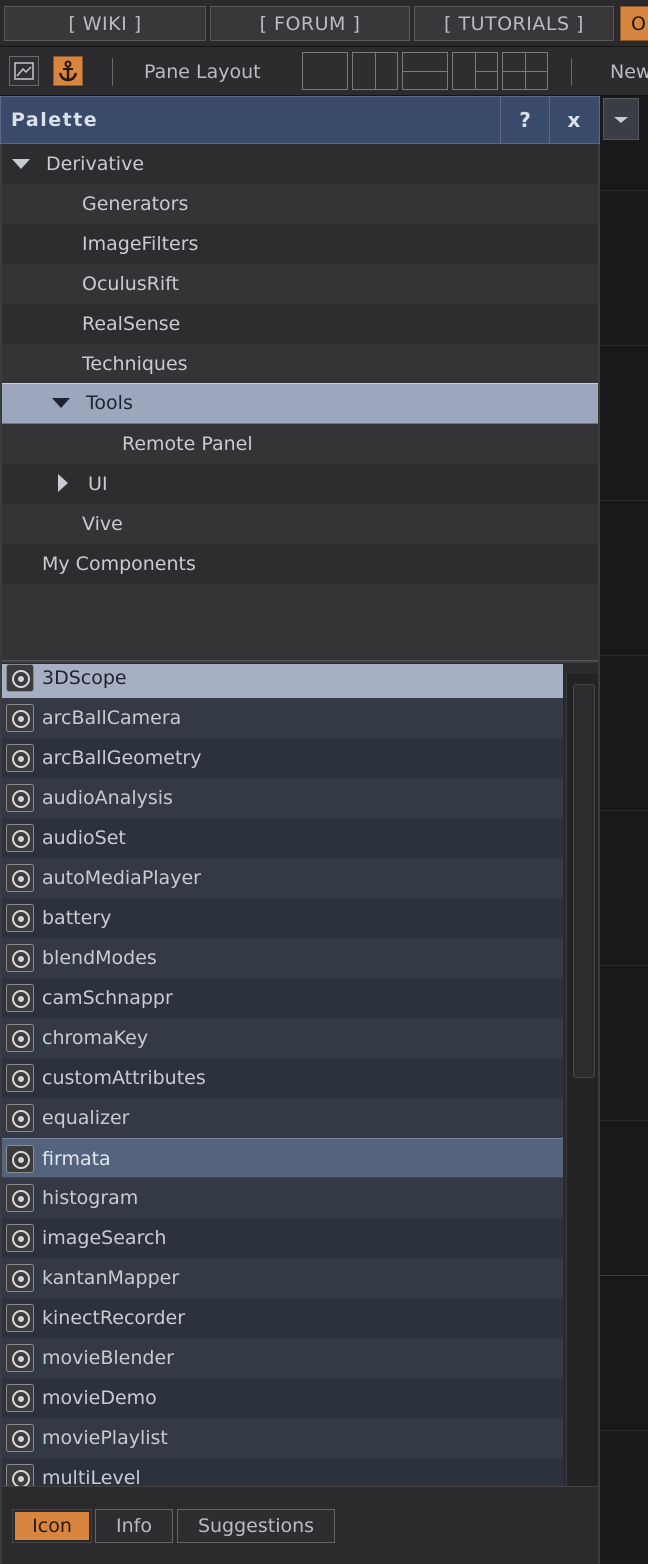 Image resolution: width=648 pixels, height=1564 pixels. What do you see at coordinates (425, 71) in the screenshot?
I see `layout-split-horizontal-button` at bounding box center [425, 71].